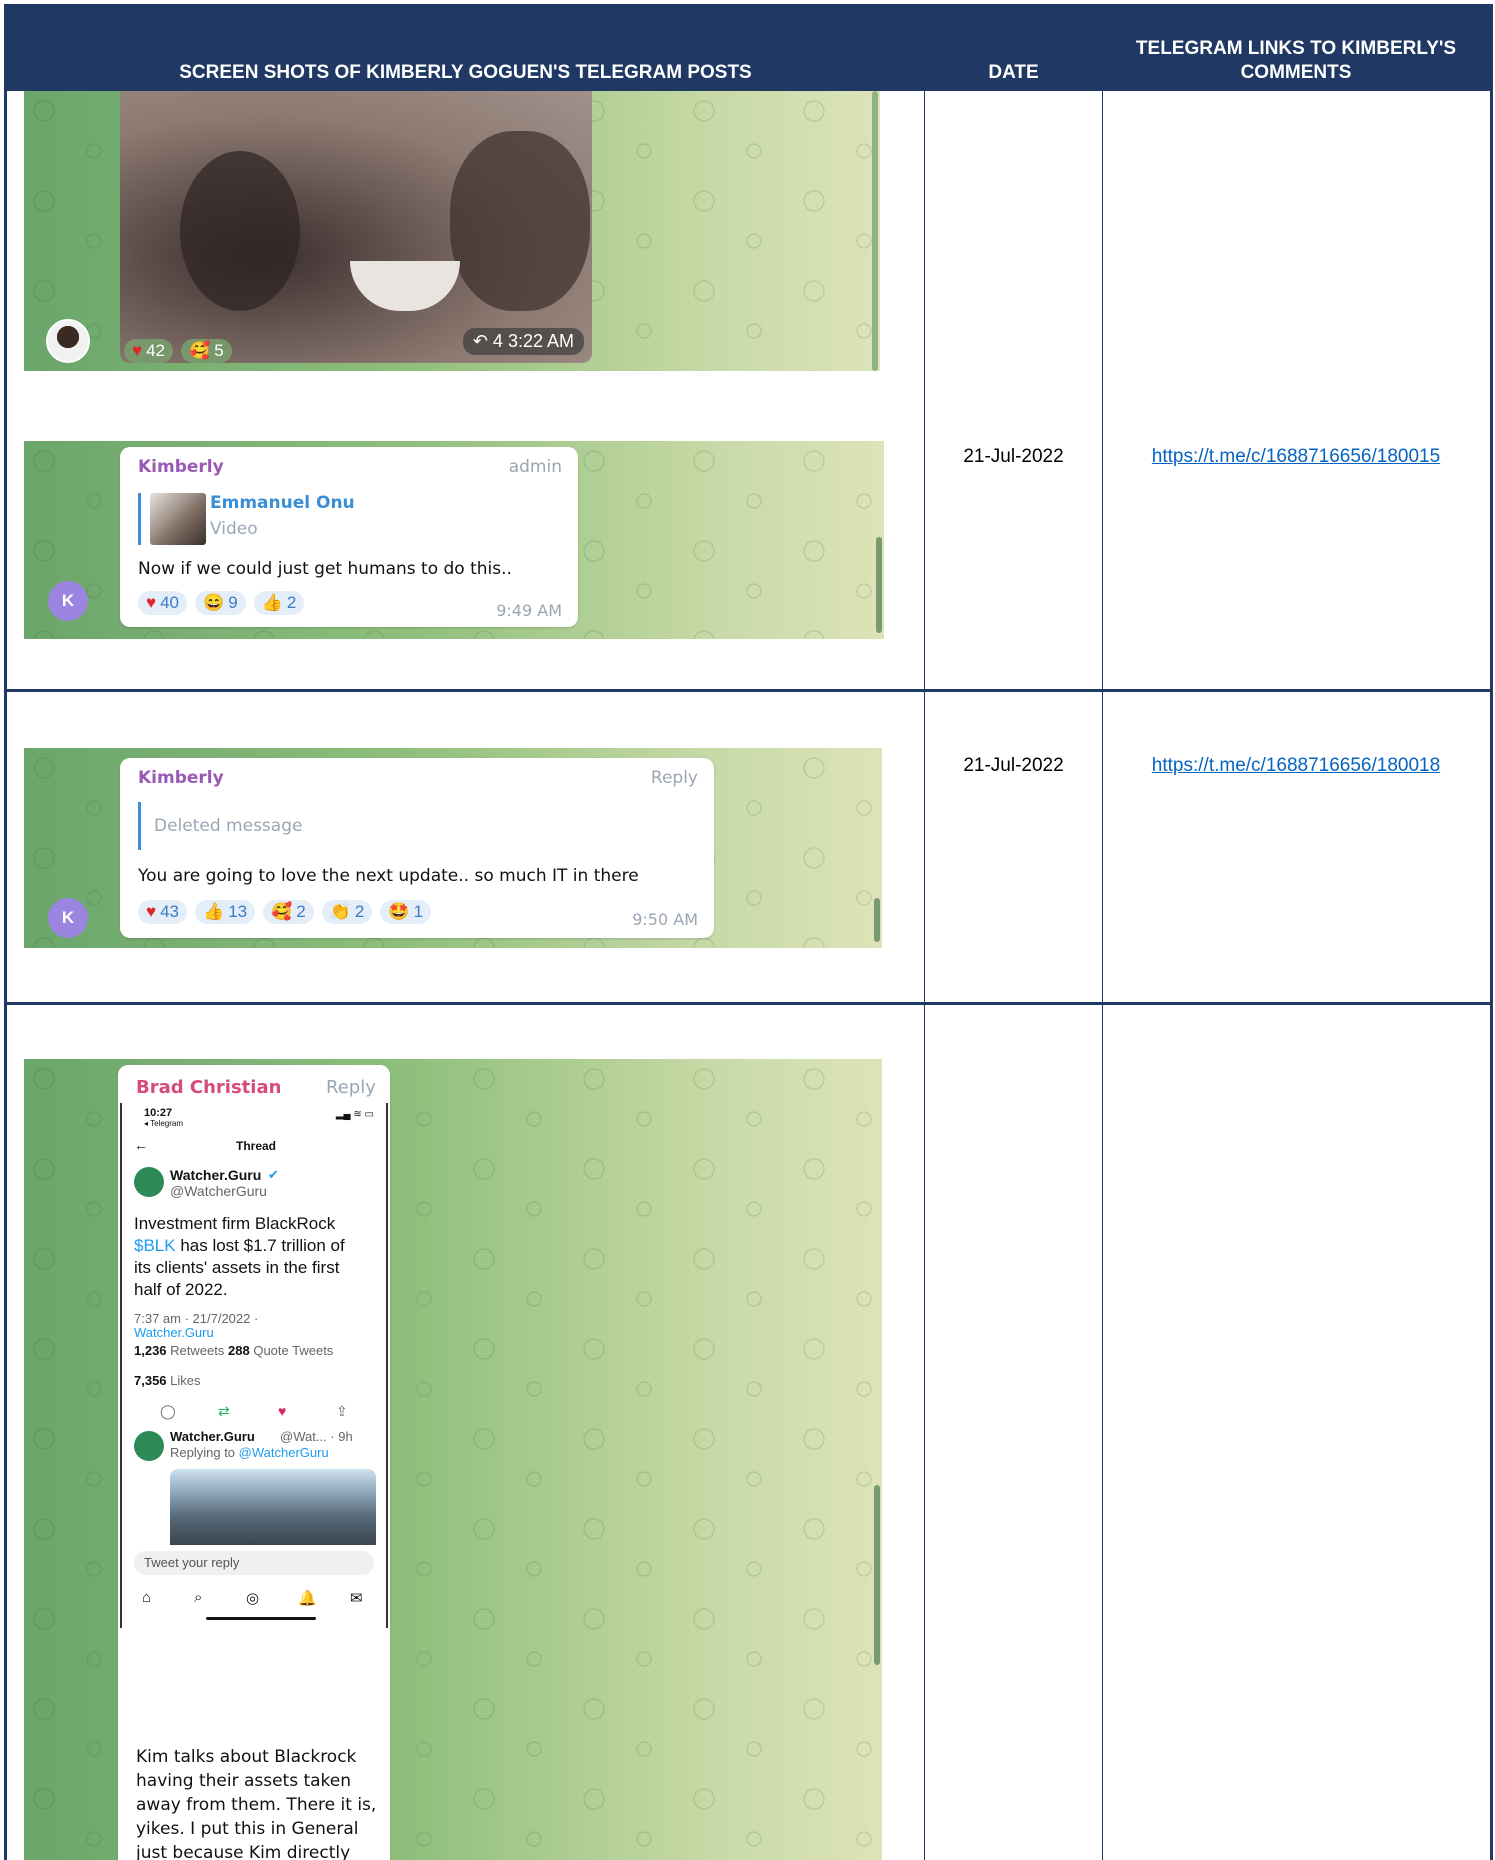 The image size is (1495, 1860). Describe the element at coordinates (340, 911) in the screenshot. I see `clap-icon: 👏` at that location.